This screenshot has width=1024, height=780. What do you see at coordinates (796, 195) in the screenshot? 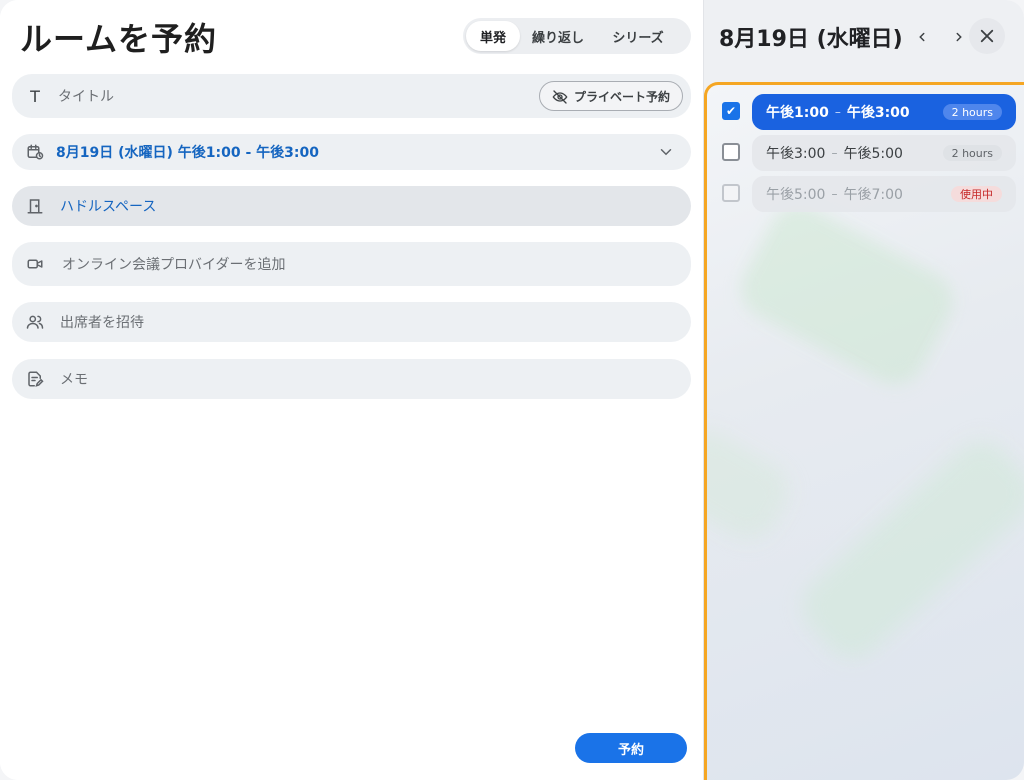
I see `slot-start-time: 午後5:00` at bounding box center [796, 195].